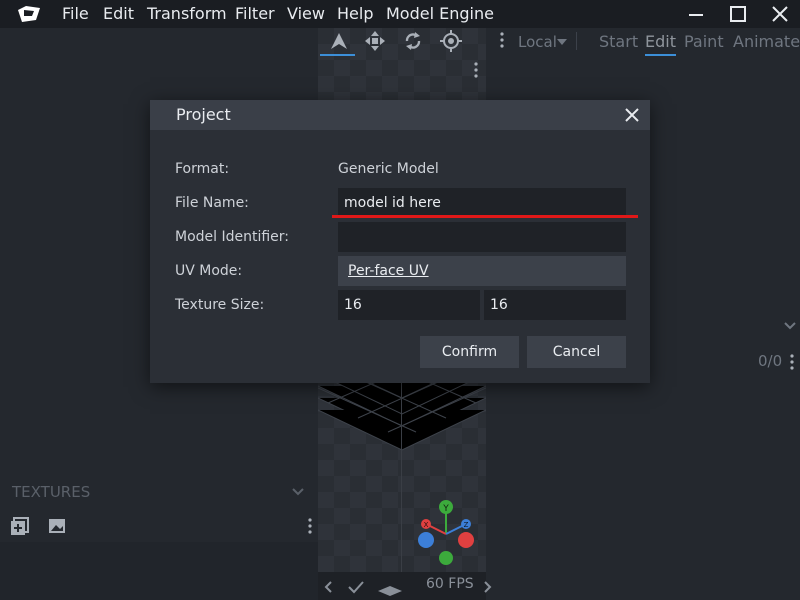  Describe the element at coordinates (57, 526) in the screenshot. I see `import-texture-icon` at that location.